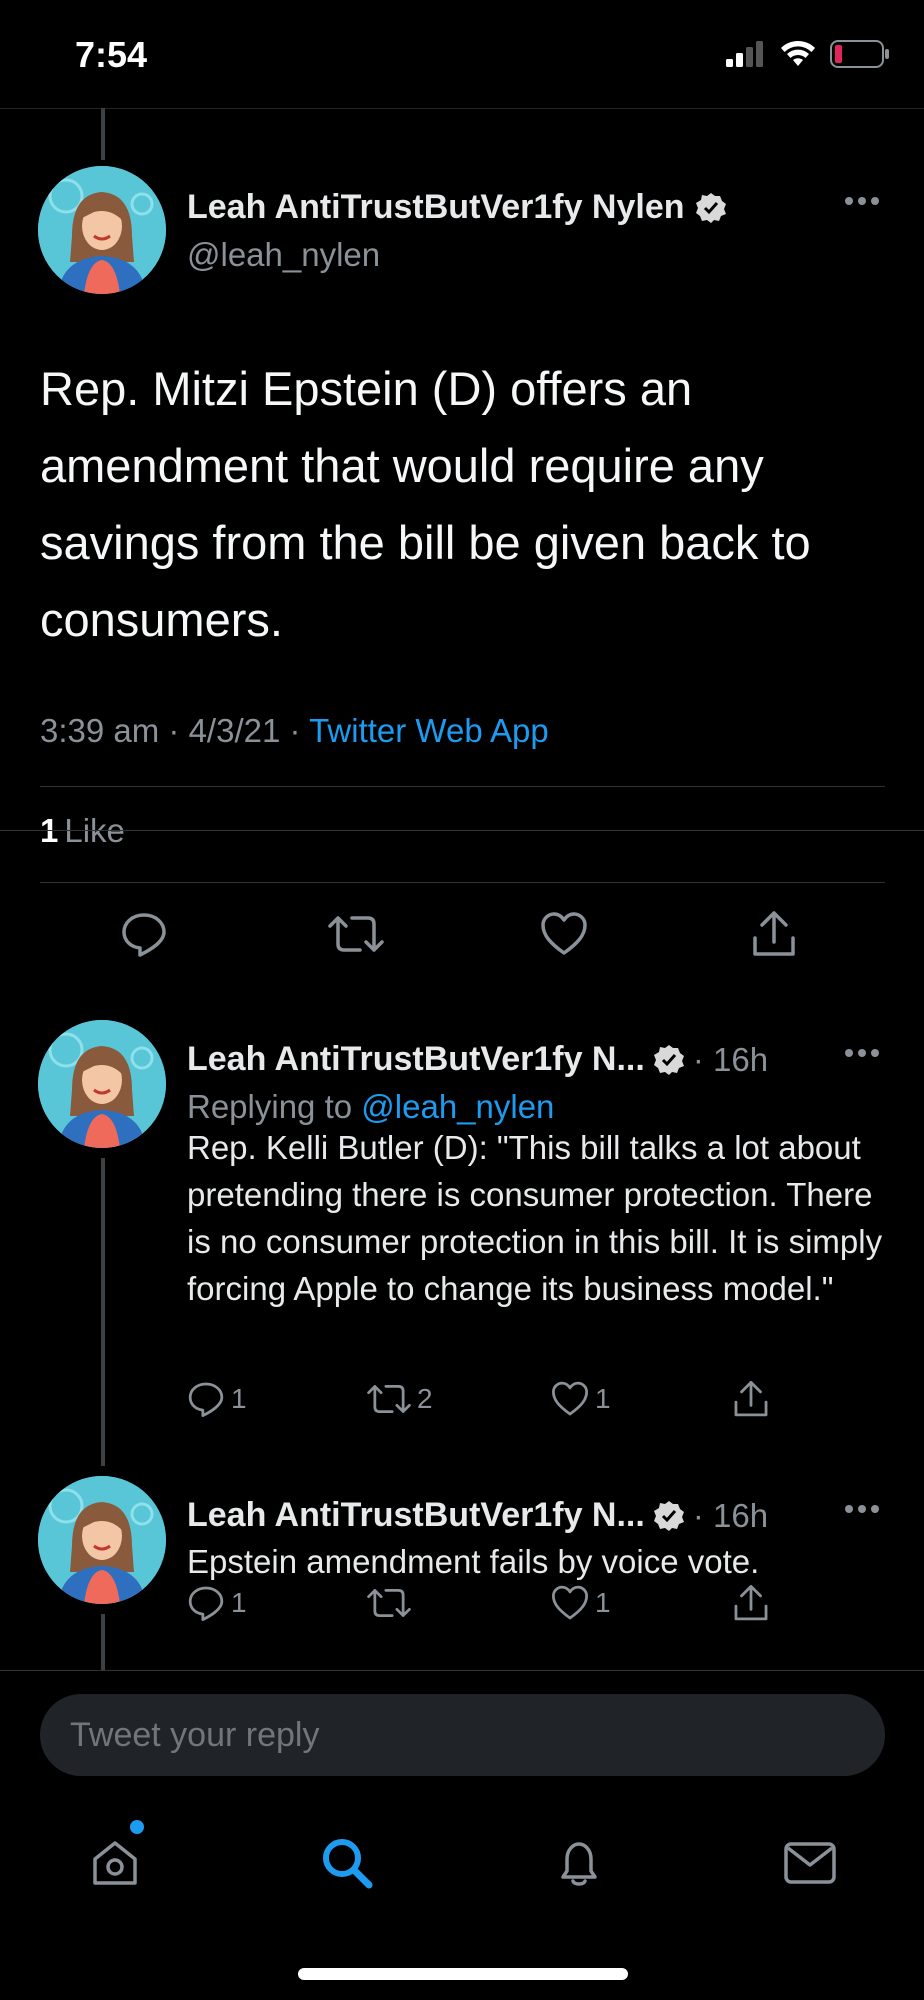  I want to click on retweet-button, so click(392, 1603).